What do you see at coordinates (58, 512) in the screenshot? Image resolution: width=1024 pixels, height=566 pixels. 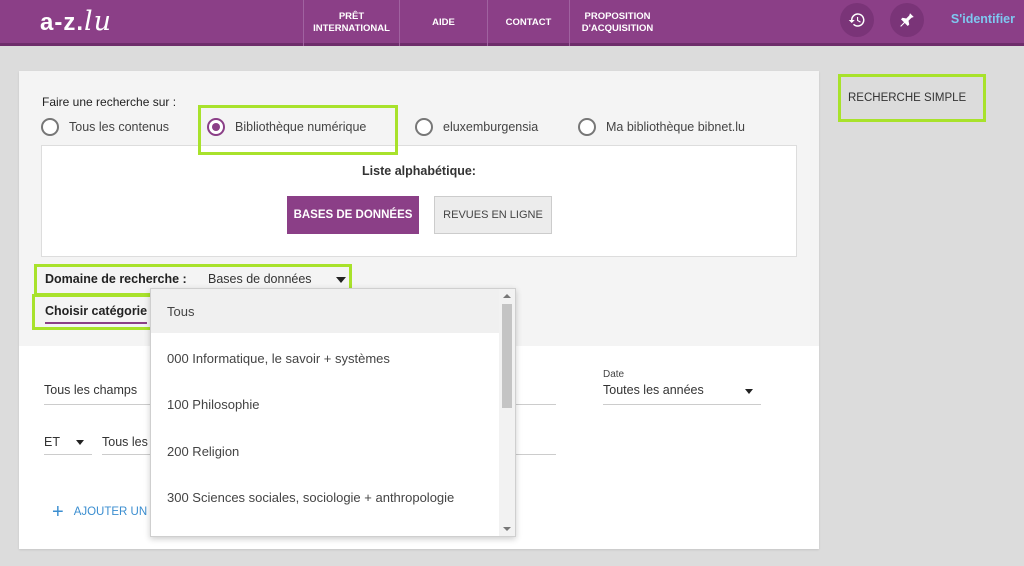 I see `plus-icon: +` at bounding box center [58, 512].